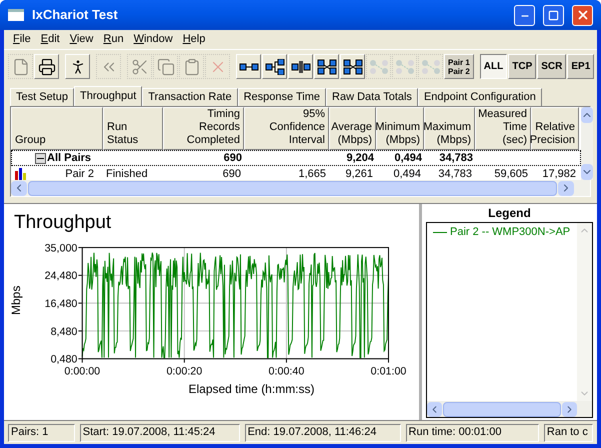  I want to click on y-tick-label: 35,000, so click(61, 248).